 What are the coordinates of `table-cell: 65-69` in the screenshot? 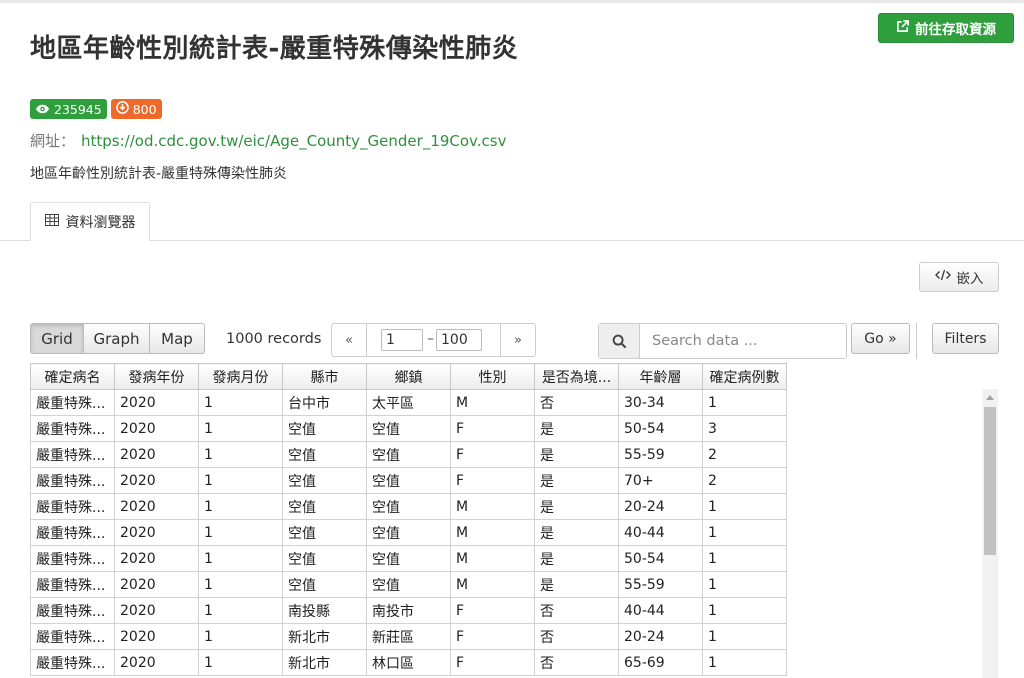 It's located at (660, 662).